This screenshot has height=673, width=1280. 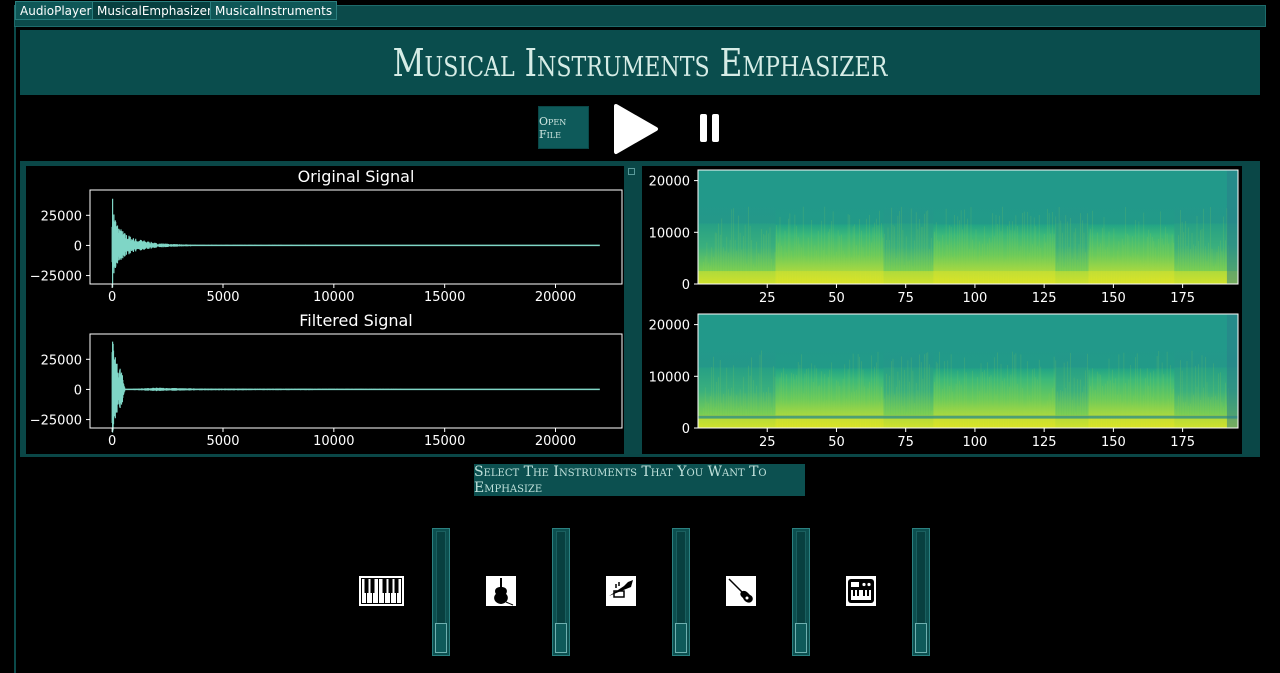 I want to click on page-title: Musical Instruments Emphasizer, so click(x=640, y=62).